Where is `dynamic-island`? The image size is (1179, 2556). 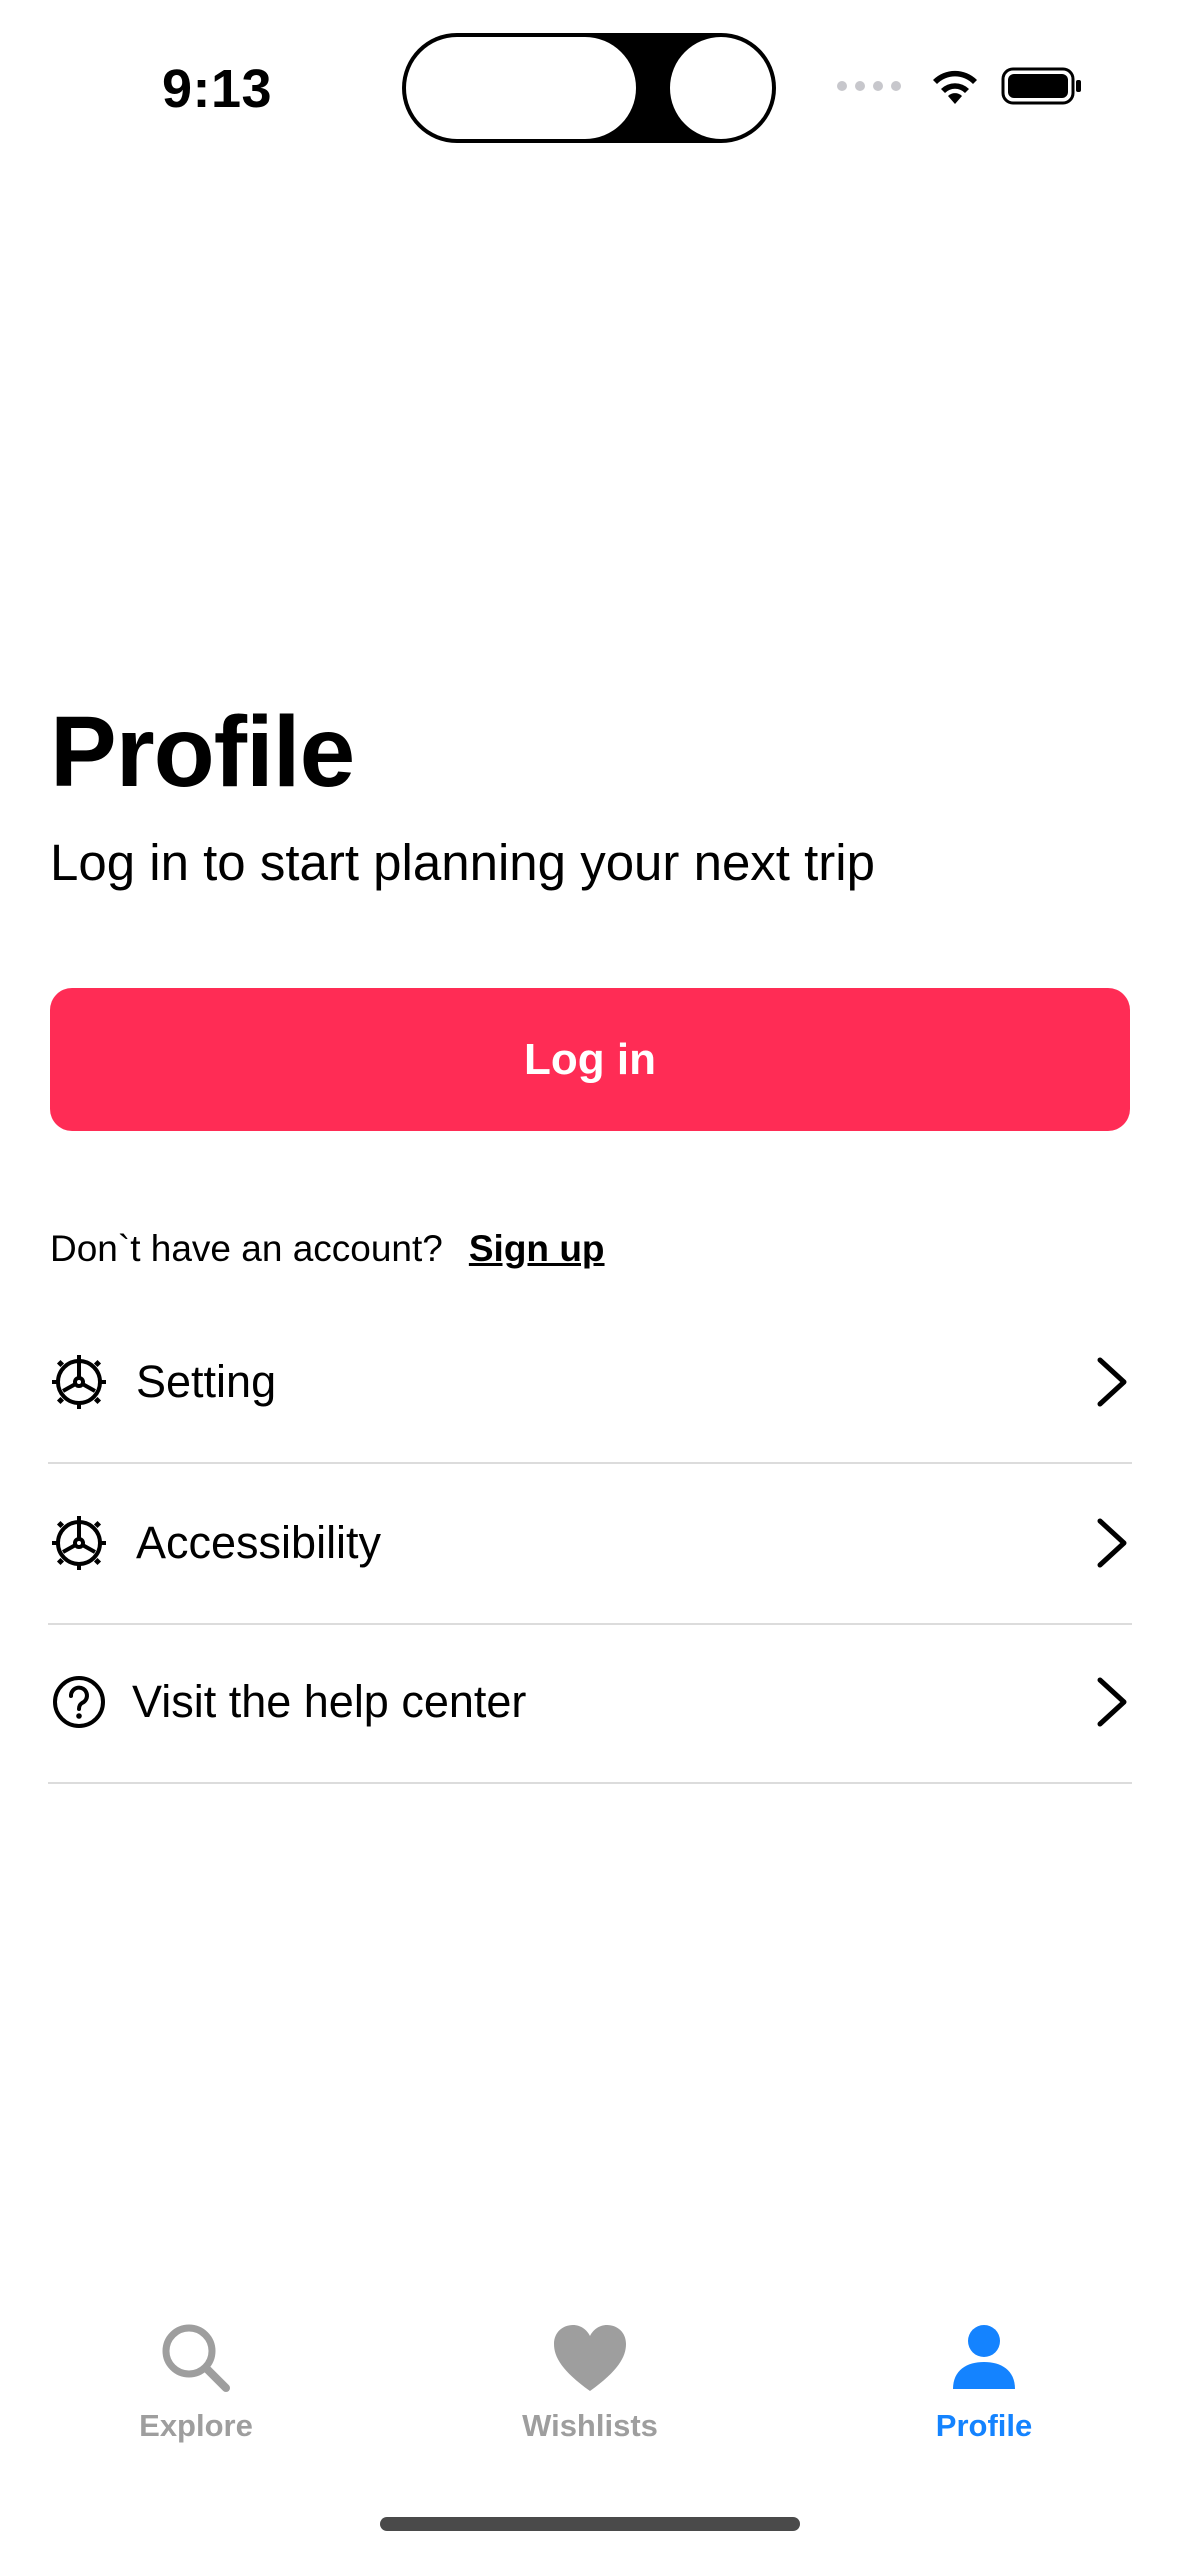
dynamic-island is located at coordinates (589, 88).